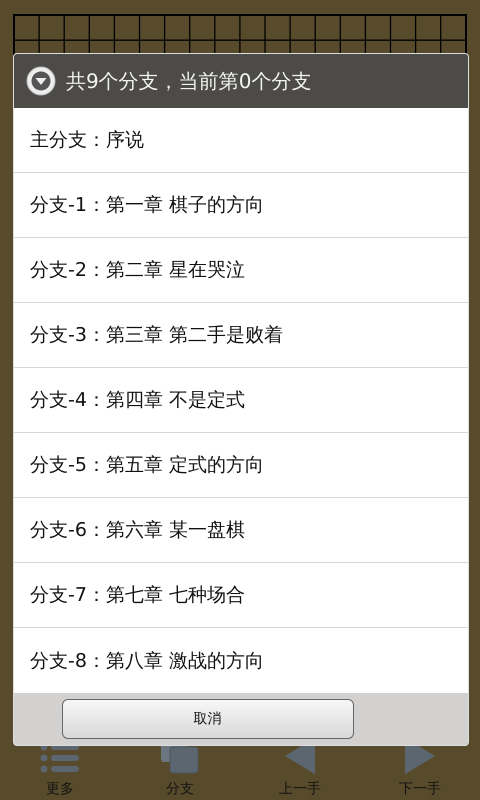 This screenshot has width=480, height=800. What do you see at coordinates (241, 595) in the screenshot?
I see `branch-item: 分支-7：第七章 七种场合` at bounding box center [241, 595].